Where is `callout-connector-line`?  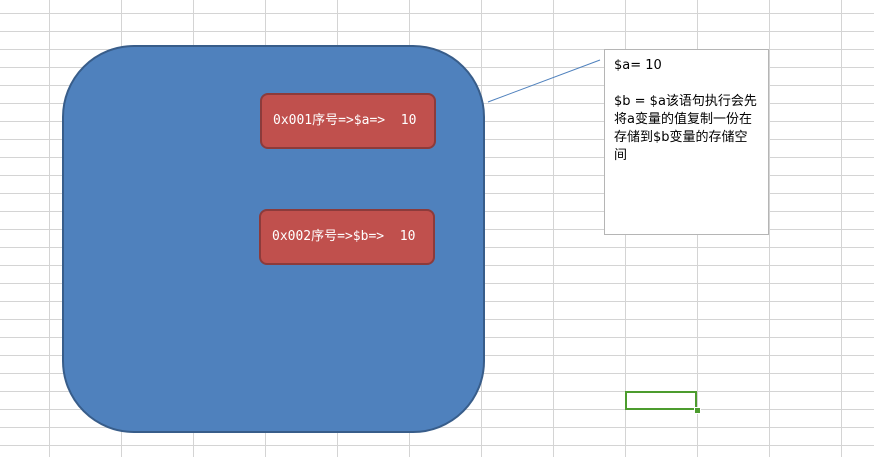
callout-connector-line is located at coordinates (544, 81).